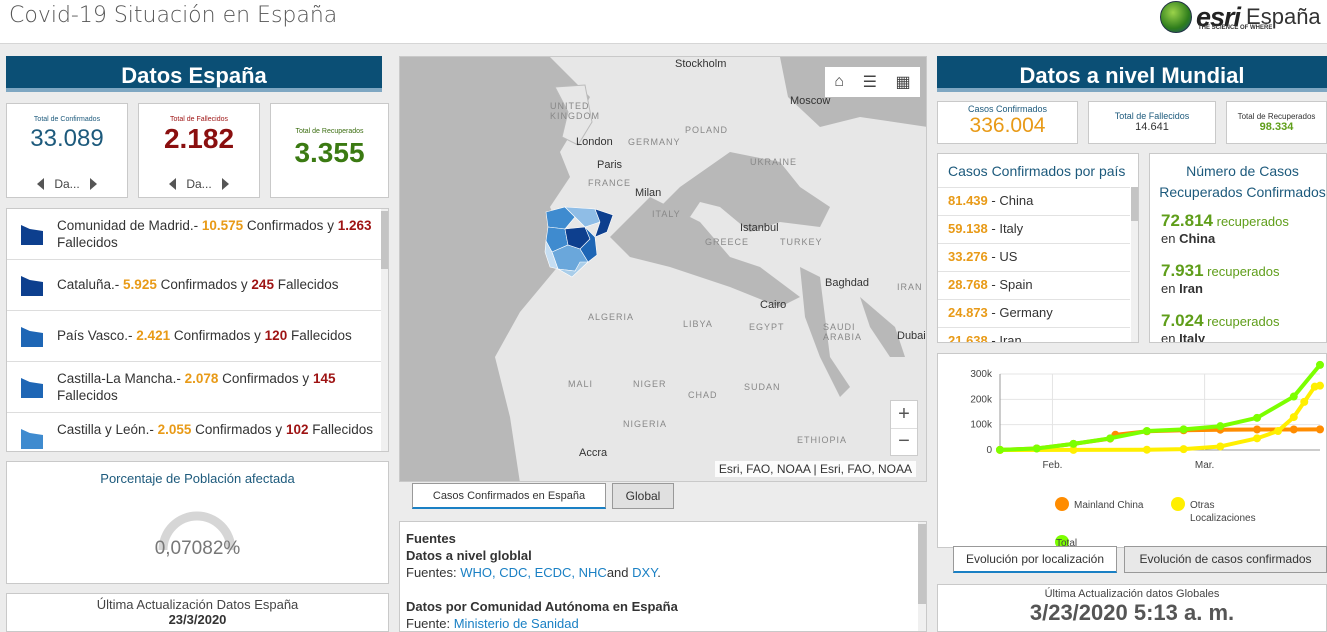  I want to click on sources-ministry-link: Ministerio de Sanidad, so click(516, 623).